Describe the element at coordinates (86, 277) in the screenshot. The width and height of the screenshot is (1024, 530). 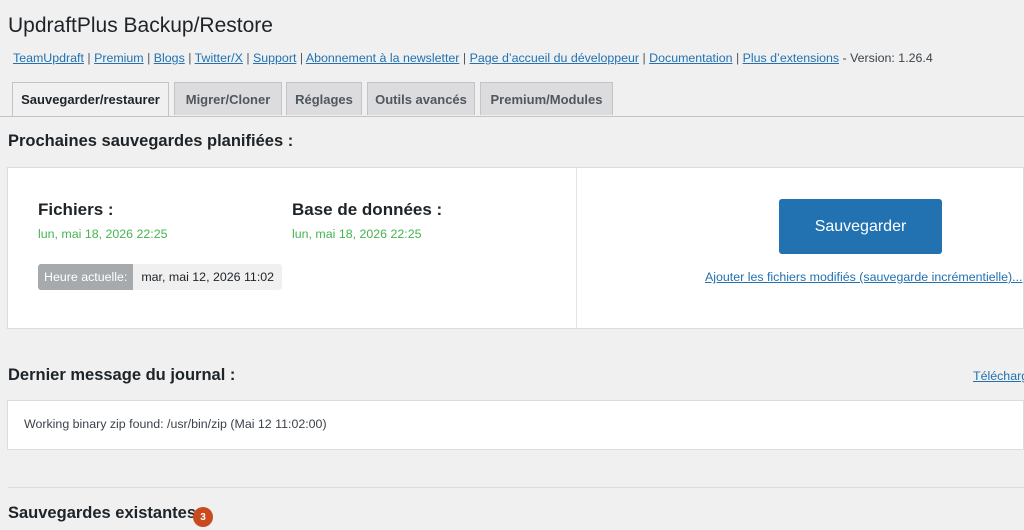
I see `current-time-label: Heure actuelle:` at that location.